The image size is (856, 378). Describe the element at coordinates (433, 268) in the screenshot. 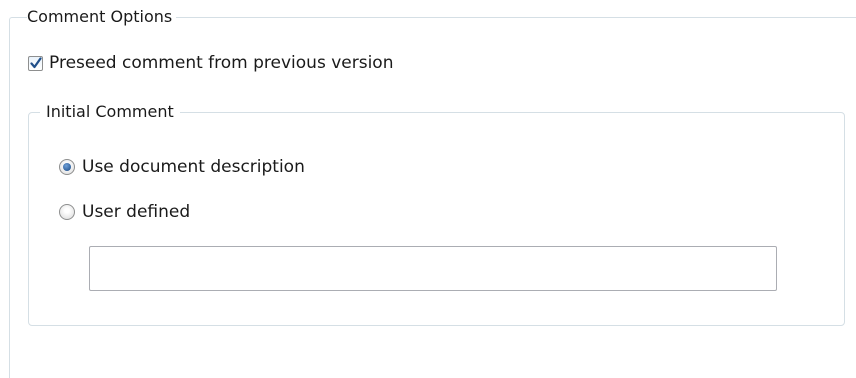

I see `user-defined-comment-input` at that location.